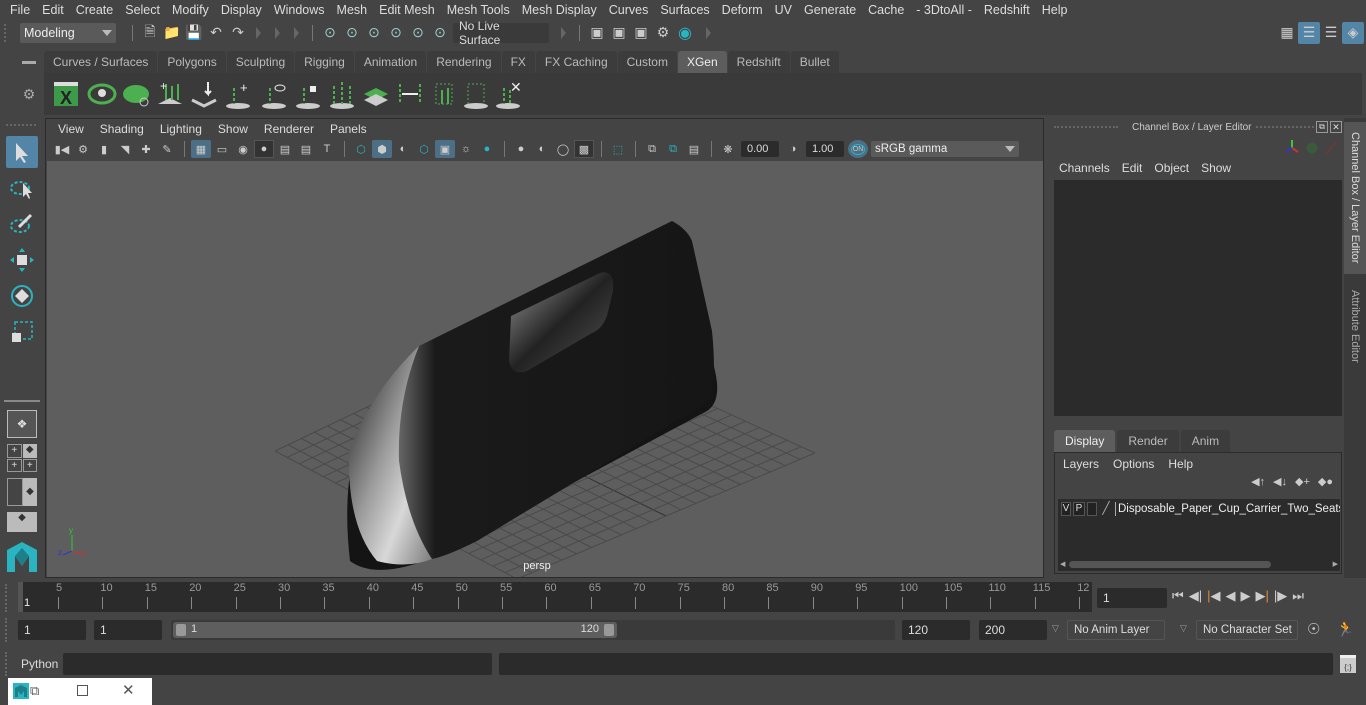 The image size is (1366, 705). Describe the element at coordinates (53, 10) in the screenshot. I see `menu-edit: Edit` at that location.